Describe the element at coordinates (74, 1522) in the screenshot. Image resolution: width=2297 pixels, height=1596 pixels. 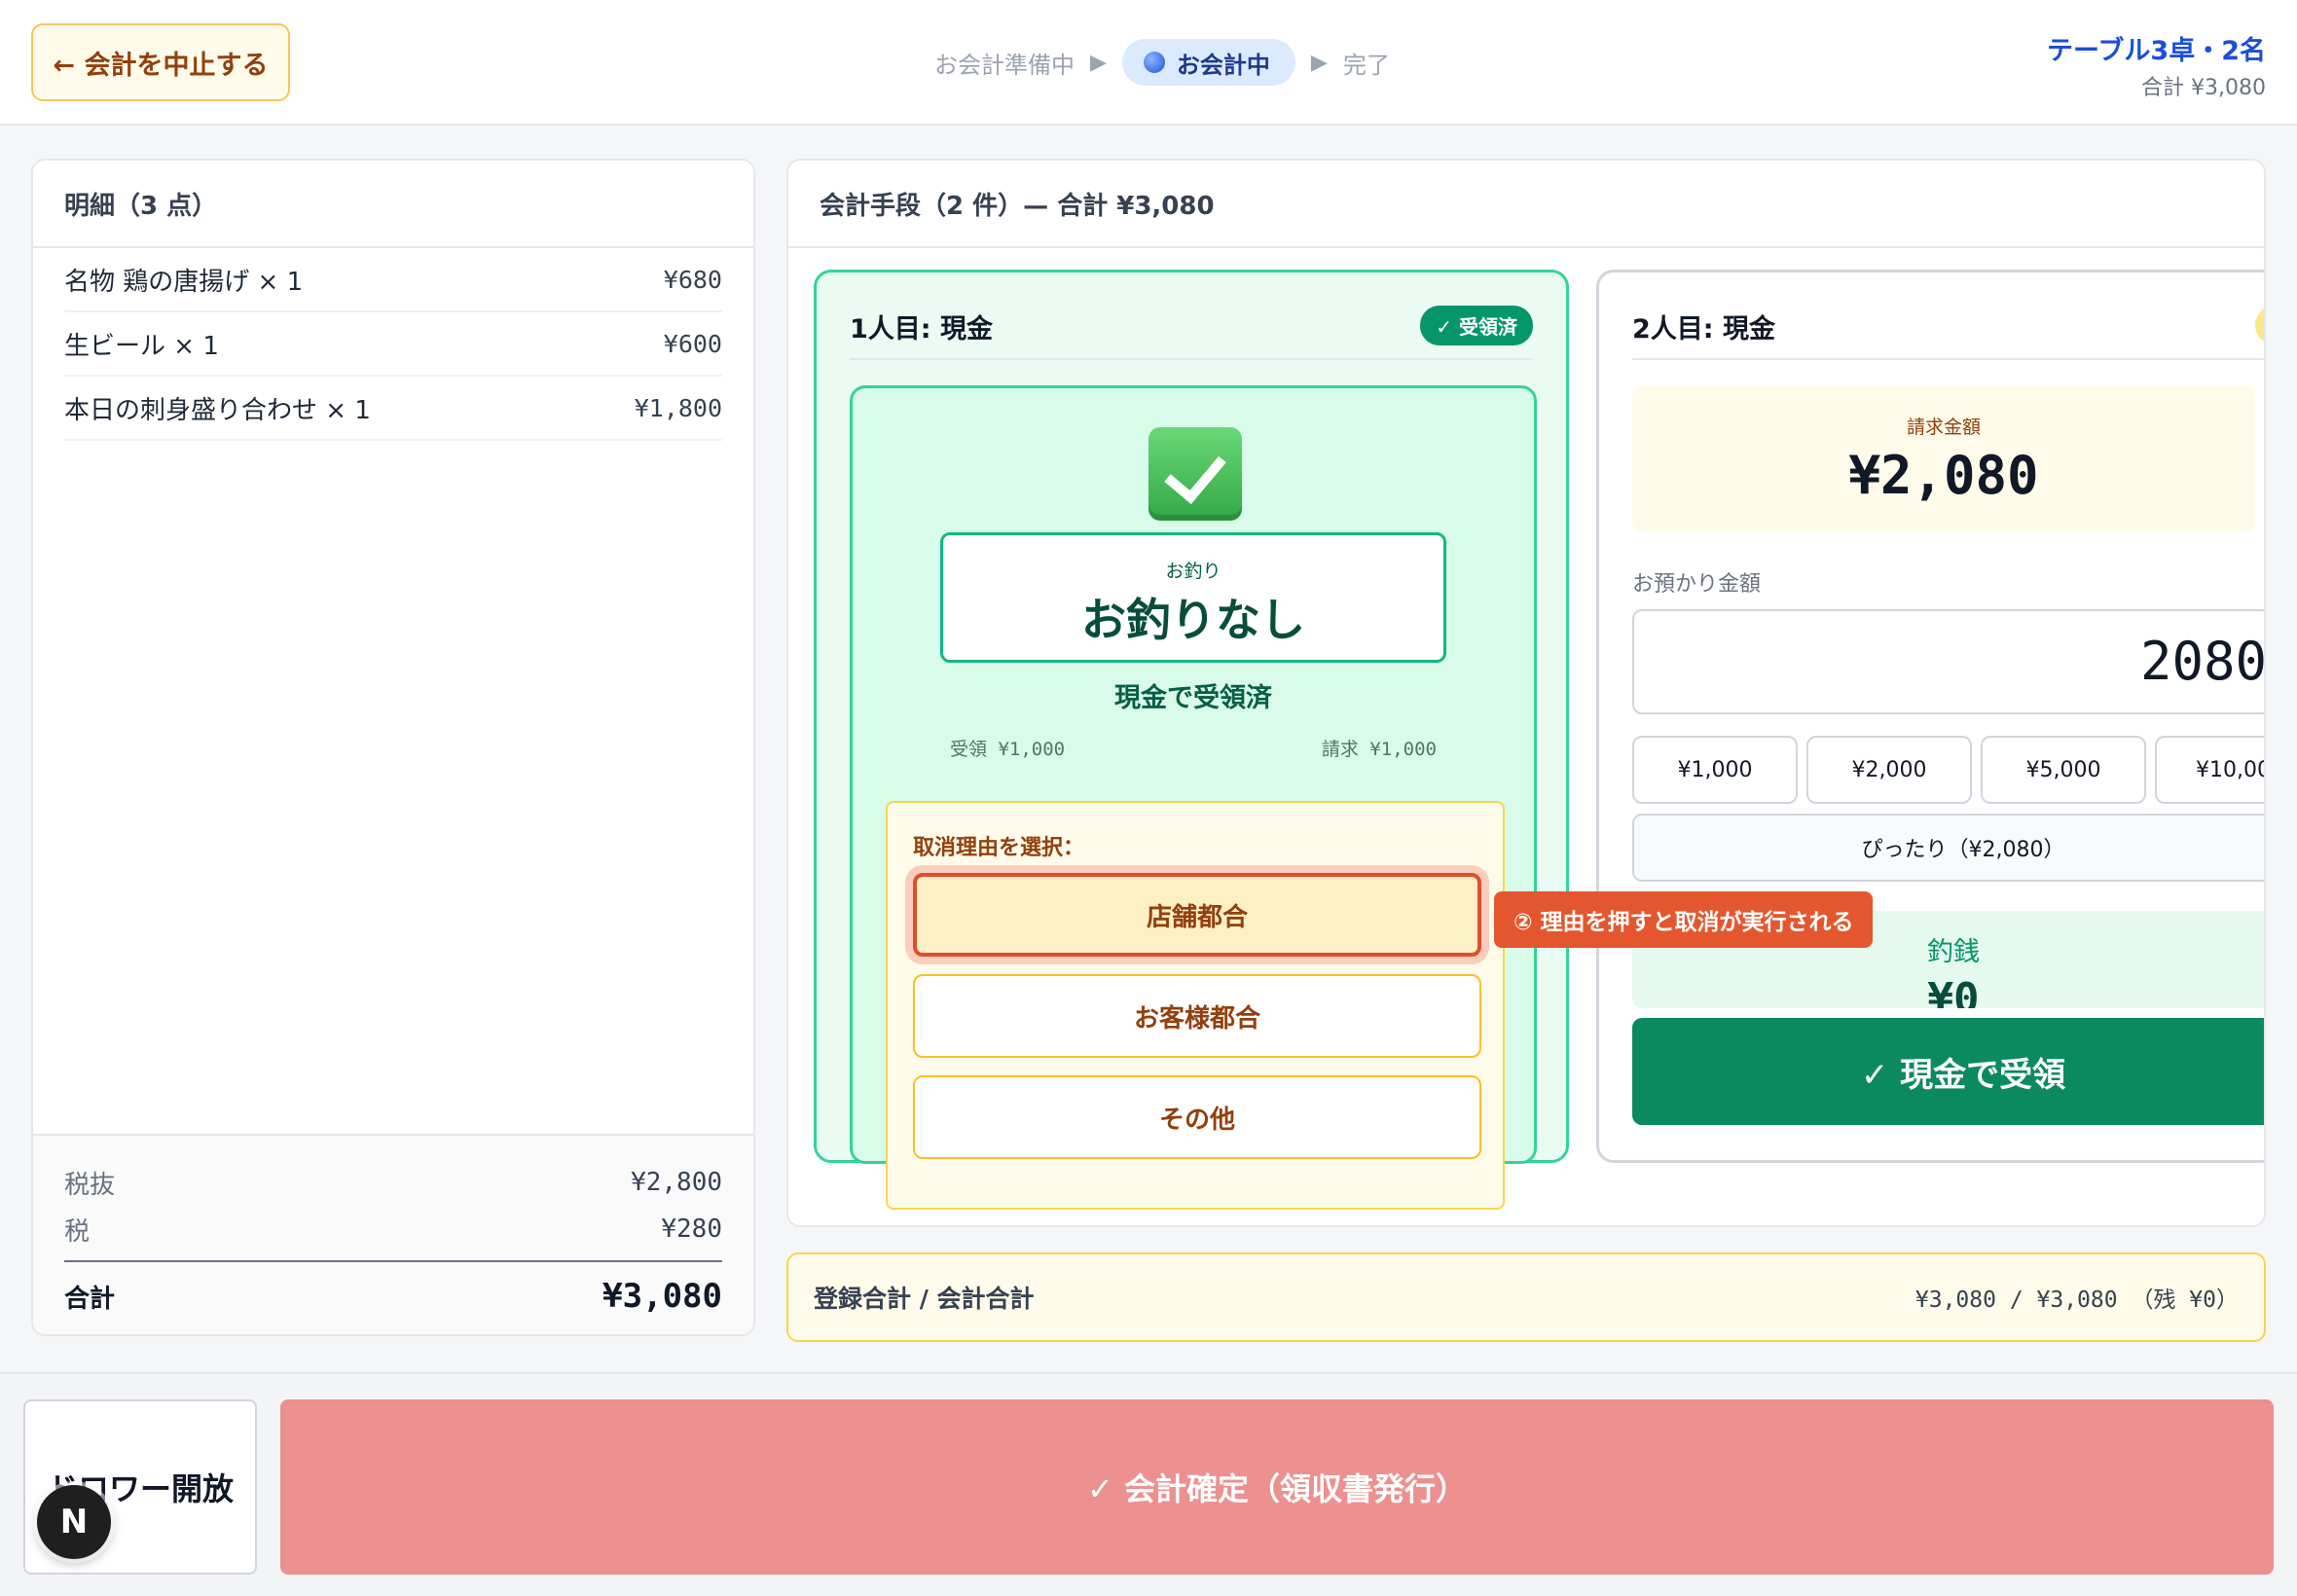
I see `dev-tools-icon: N` at that location.